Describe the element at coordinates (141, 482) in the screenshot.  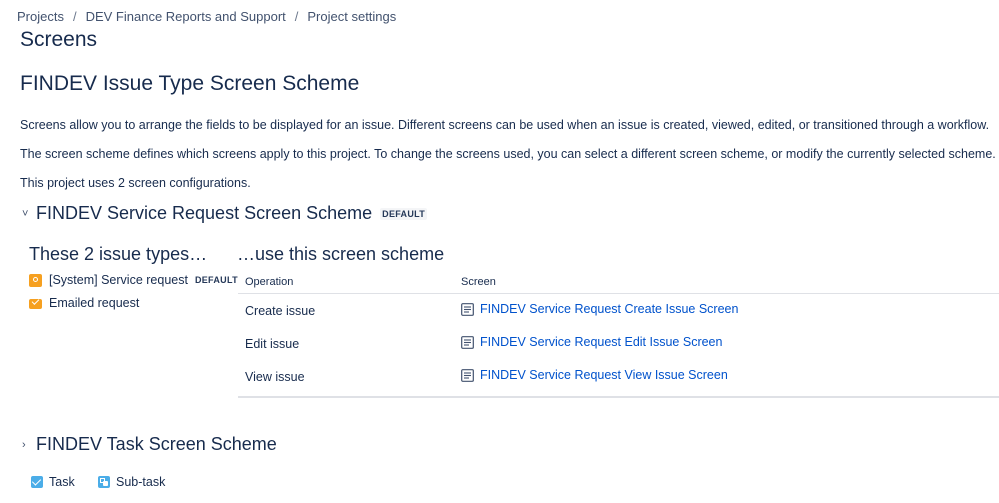
I see `issue-type-label: Sub-task` at that location.